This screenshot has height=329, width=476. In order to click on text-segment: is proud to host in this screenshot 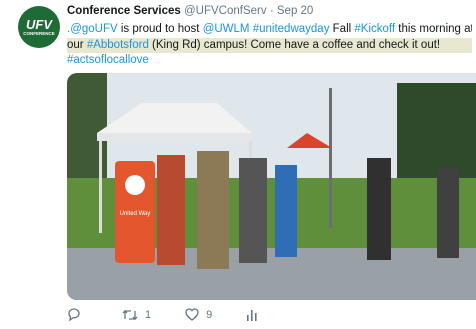, I will do `click(160, 29)`.